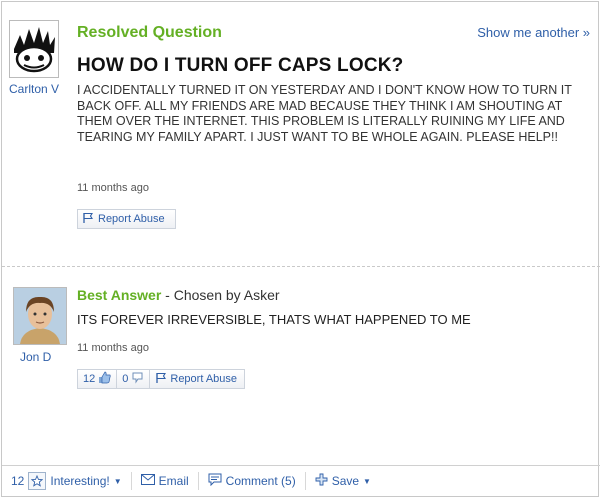 This screenshot has height=500, width=602. What do you see at coordinates (89, 379) in the screenshot?
I see `thumbs-up-count: 12` at bounding box center [89, 379].